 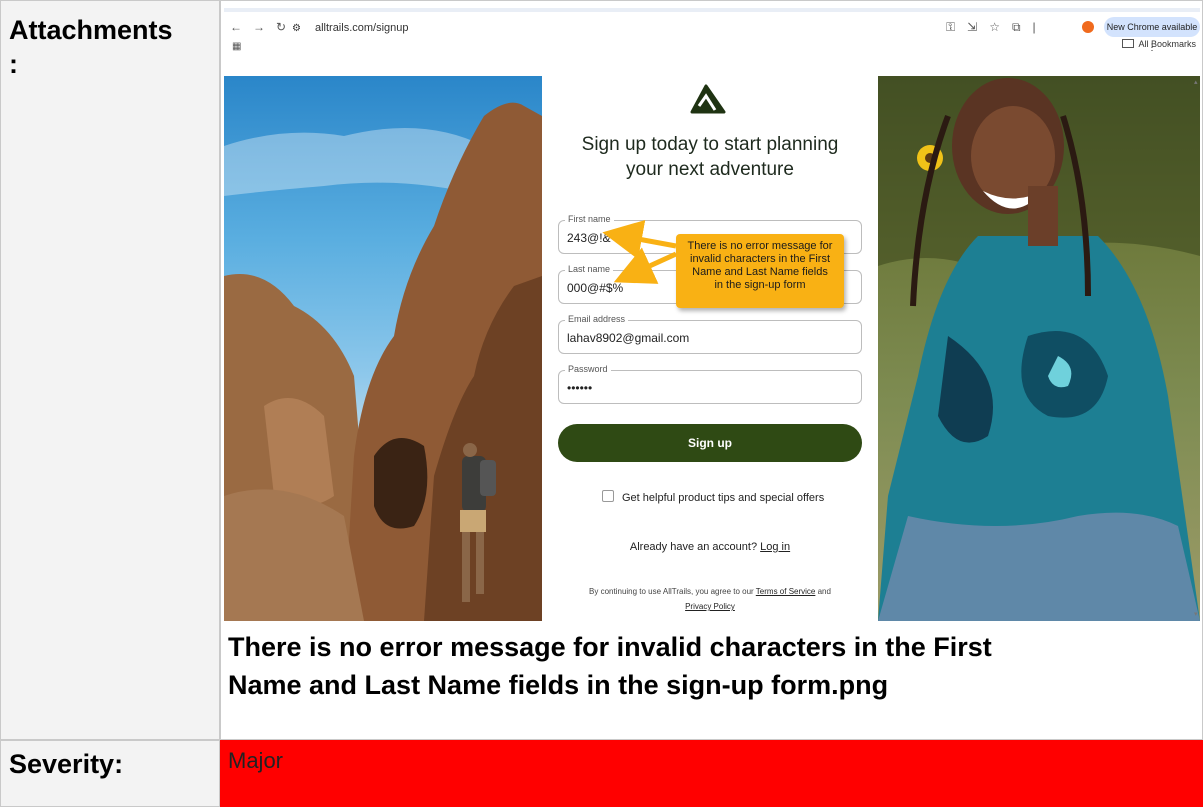 I want to click on new-chrome-label: New Chrome available, so click(x=1152, y=27).